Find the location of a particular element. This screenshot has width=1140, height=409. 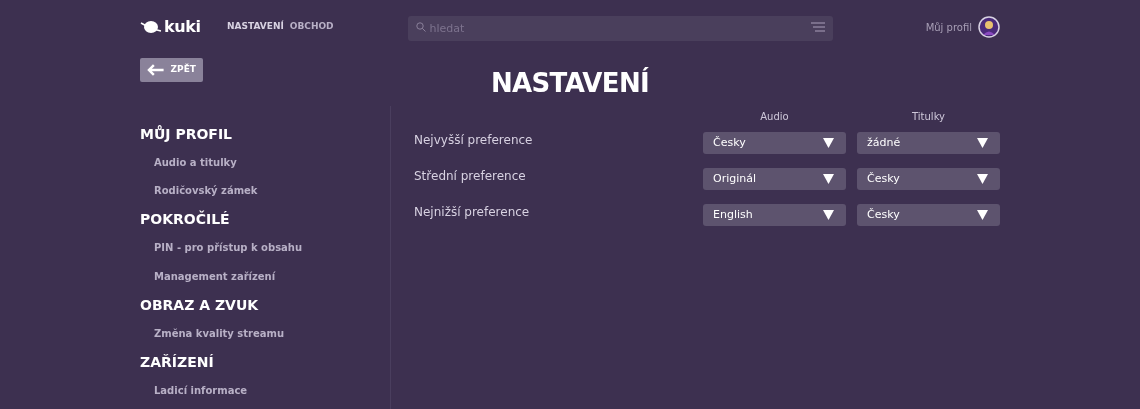

sidebar-item: Rodičovský zámek is located at coordinates (199, 191).